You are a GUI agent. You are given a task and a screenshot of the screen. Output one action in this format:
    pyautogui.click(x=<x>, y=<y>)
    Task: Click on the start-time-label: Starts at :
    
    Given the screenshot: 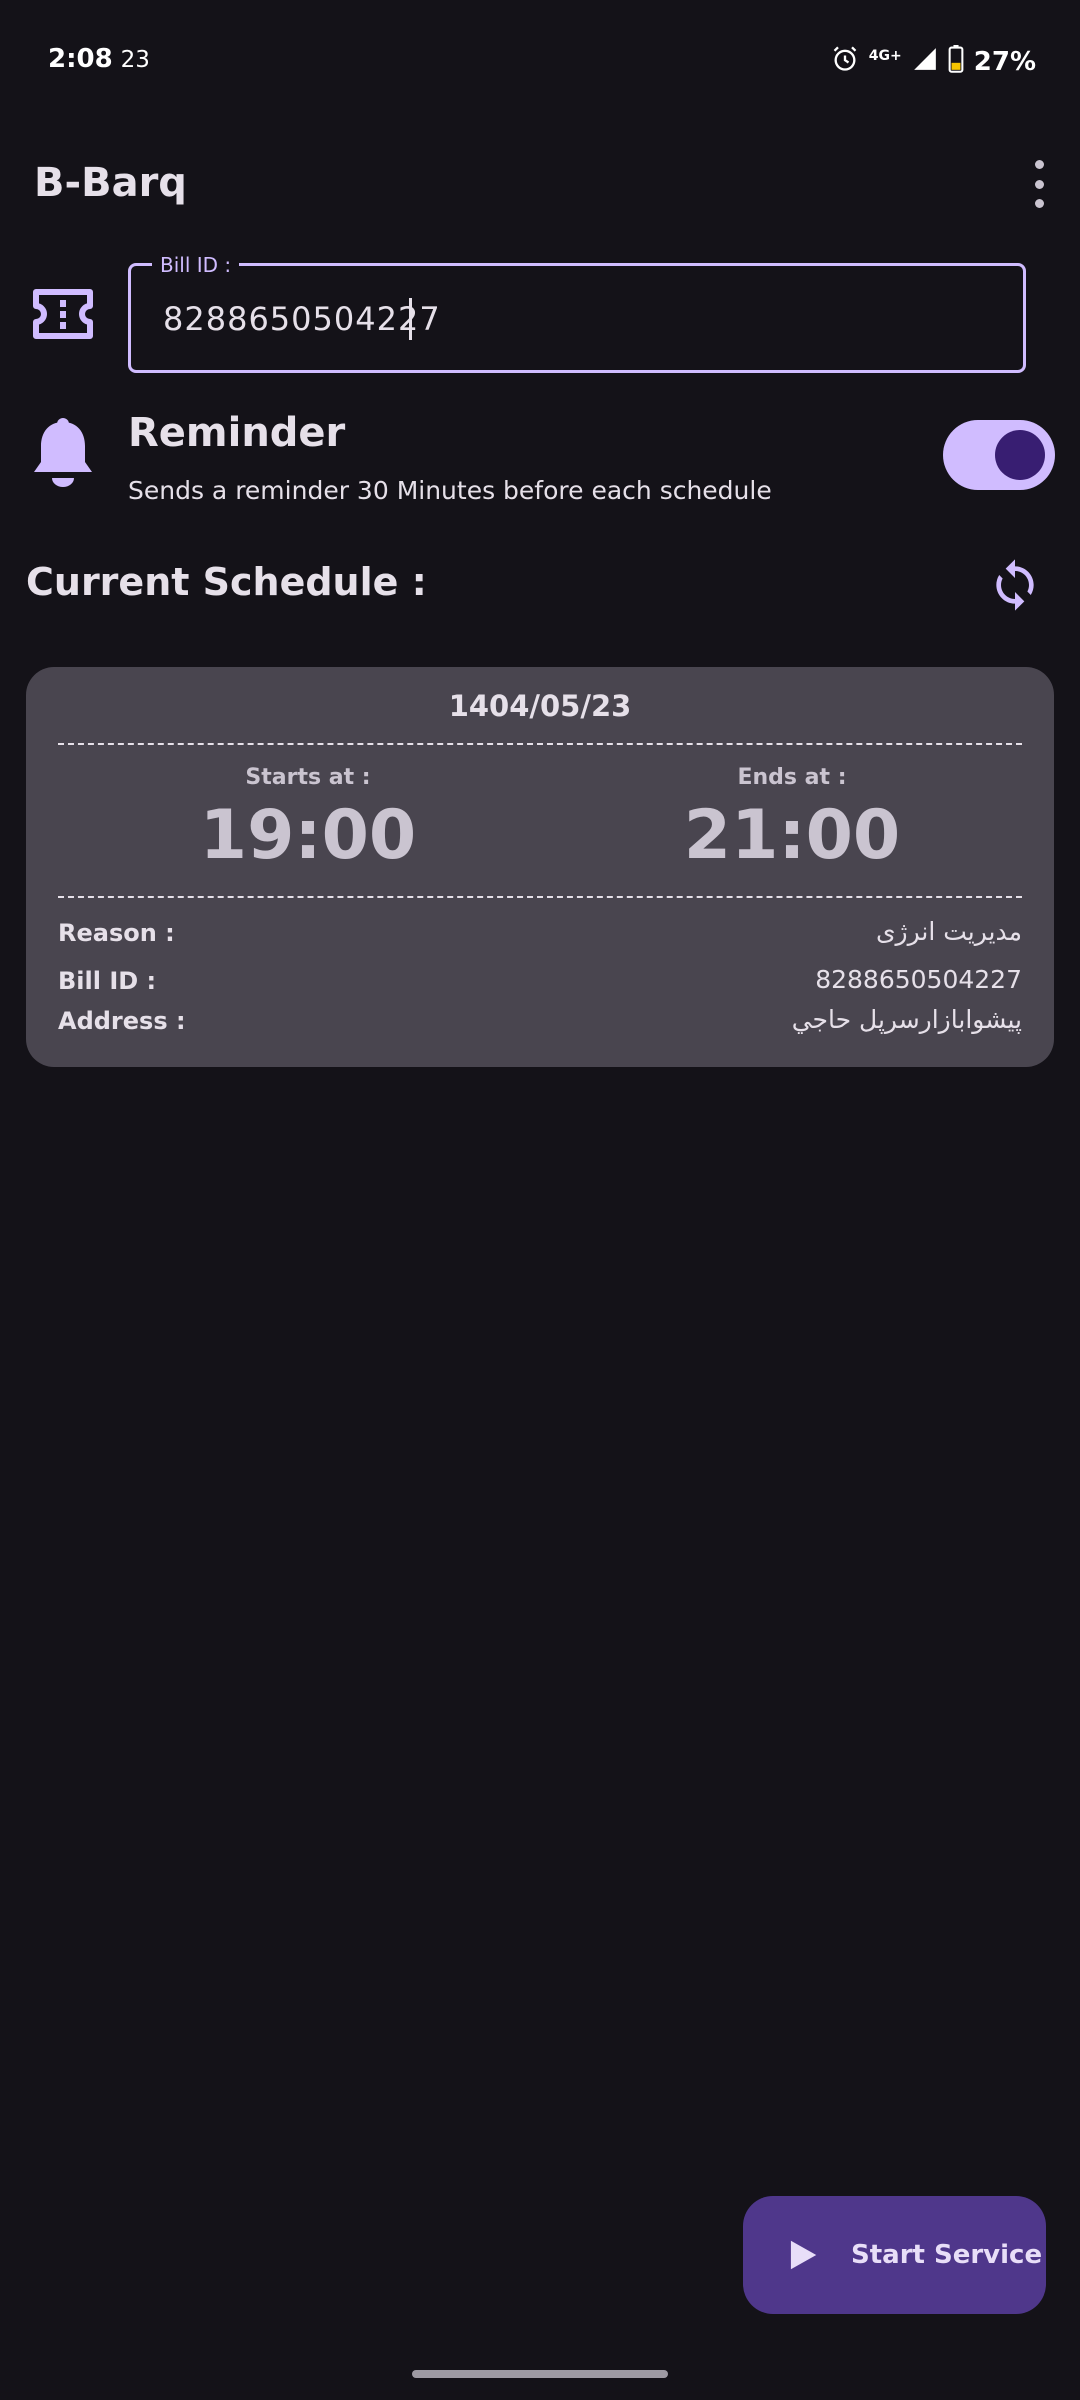 What is the action you would take?
    pyautogui.click(x=308, y=777)
    